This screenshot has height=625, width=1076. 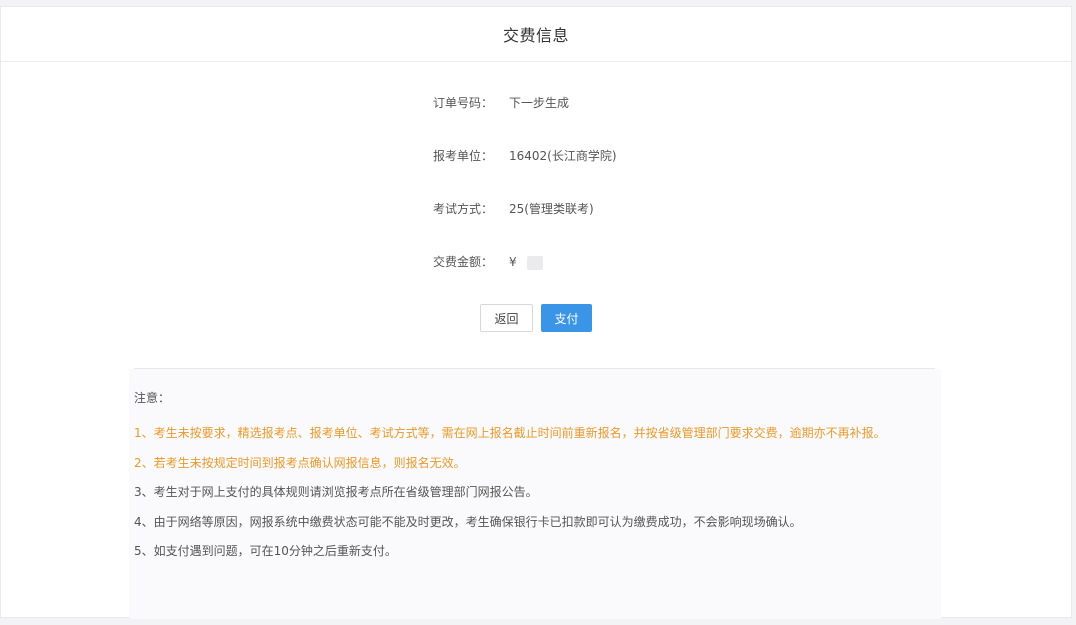 I want to click on payment-amount-label: 交费金额：, so click(x=462, y=262).